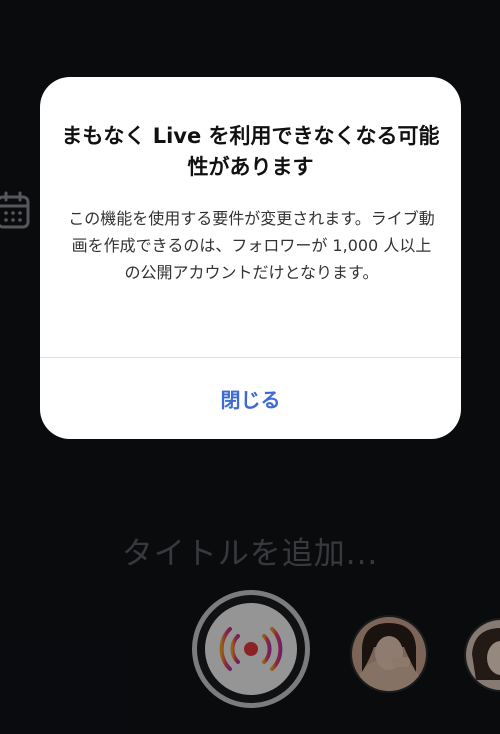 Image resolution: width=500 pixels, height=734 pixels. Describe the element at coordinates (250, 151) in the screenshot. I see `dialog-title: まもなく Live を利用できなくなる可能性があります` at that location.